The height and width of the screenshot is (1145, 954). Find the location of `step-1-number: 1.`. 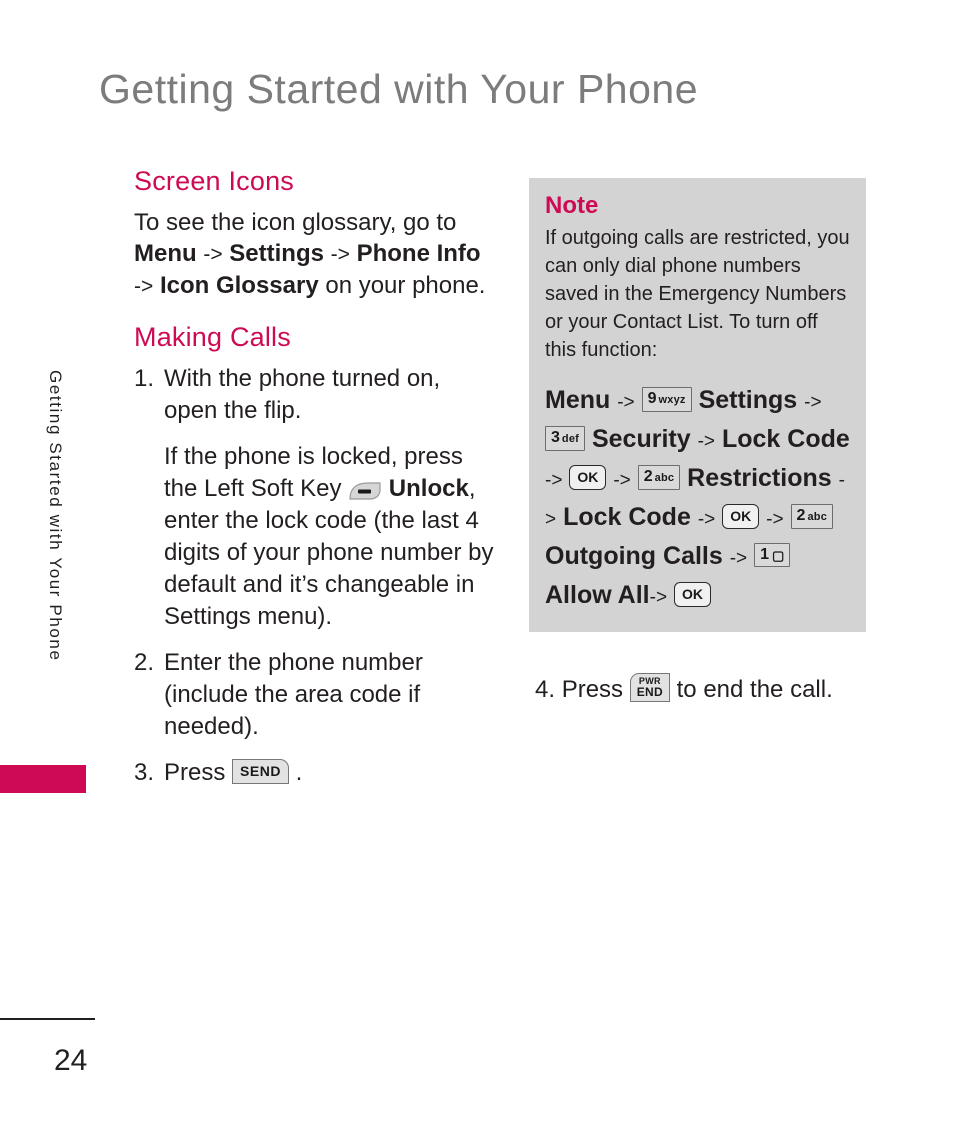

step-1-number: 1. is located at coordinates (144, 378).